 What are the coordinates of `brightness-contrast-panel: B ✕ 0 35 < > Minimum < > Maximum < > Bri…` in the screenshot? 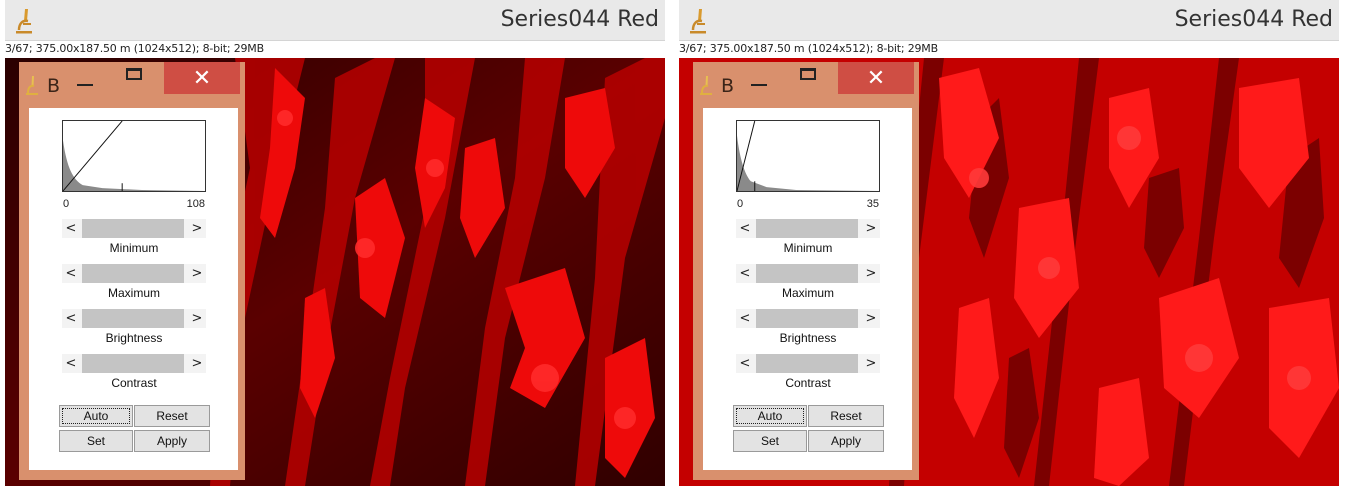 It's located at (806, 271).